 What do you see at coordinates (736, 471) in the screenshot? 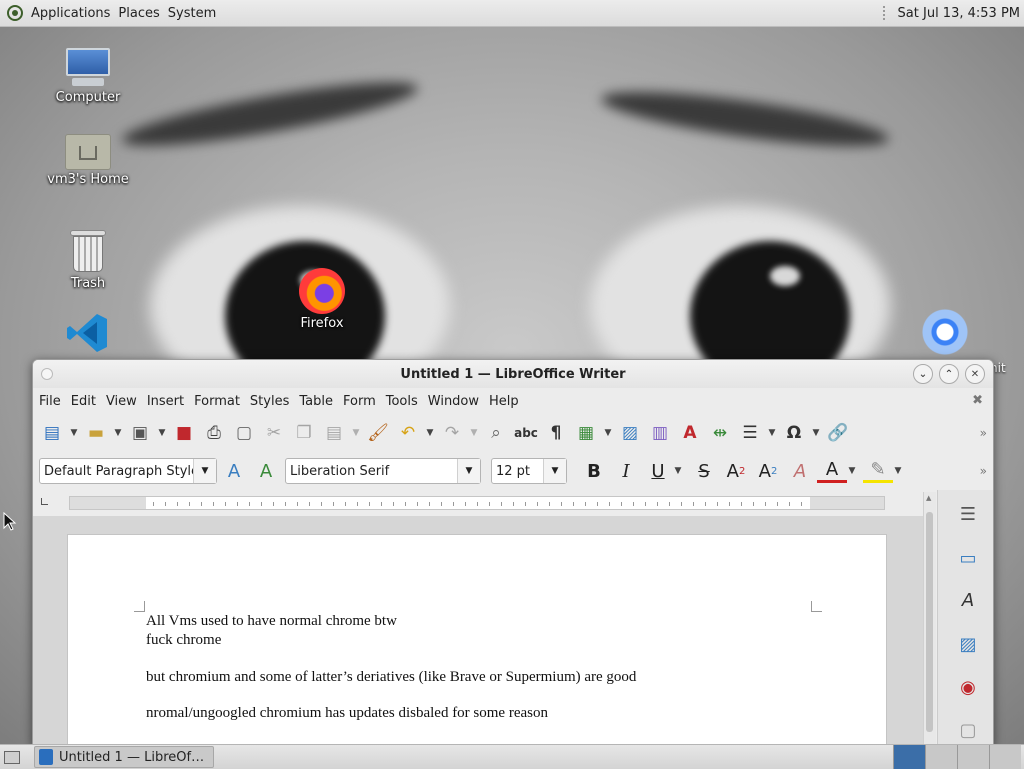
I see `superscript-icon: A2` at bounding box center [736, 471].